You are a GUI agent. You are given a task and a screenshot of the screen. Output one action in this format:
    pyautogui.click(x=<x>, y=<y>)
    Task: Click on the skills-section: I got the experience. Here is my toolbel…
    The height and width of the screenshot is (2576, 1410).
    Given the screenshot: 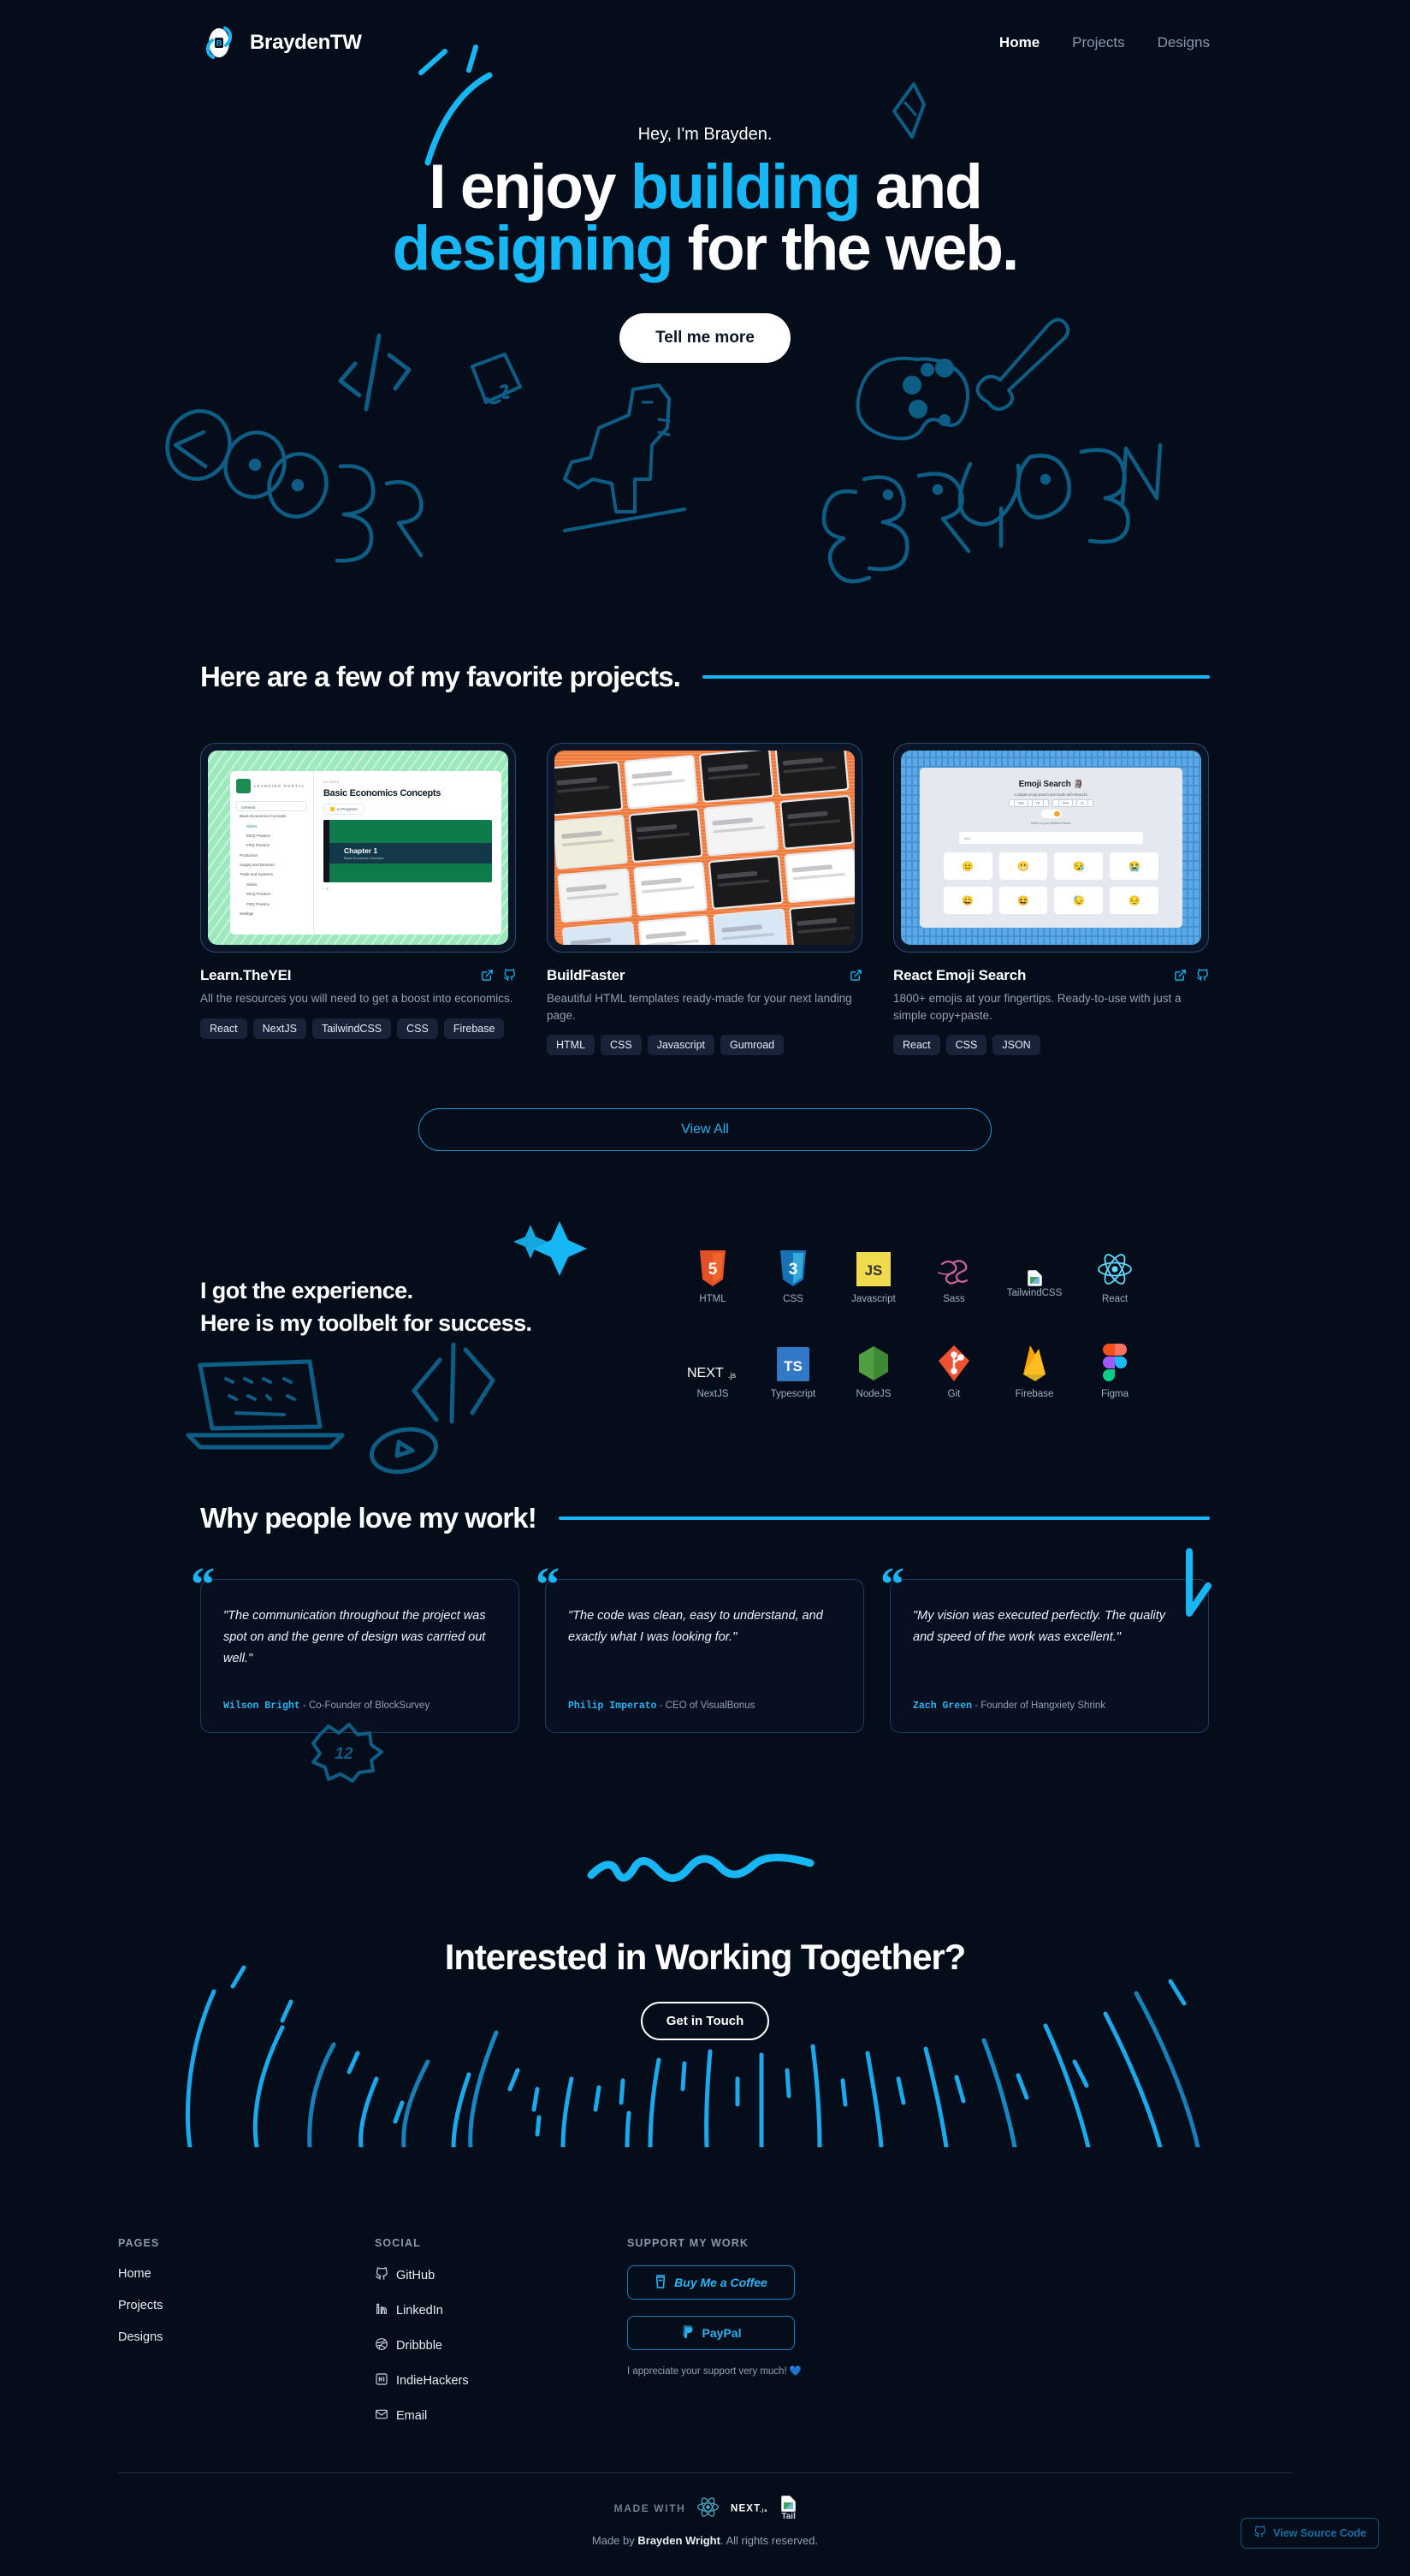 What is the action you would take?
    pyautogui.click(x=698, y=1348)
    